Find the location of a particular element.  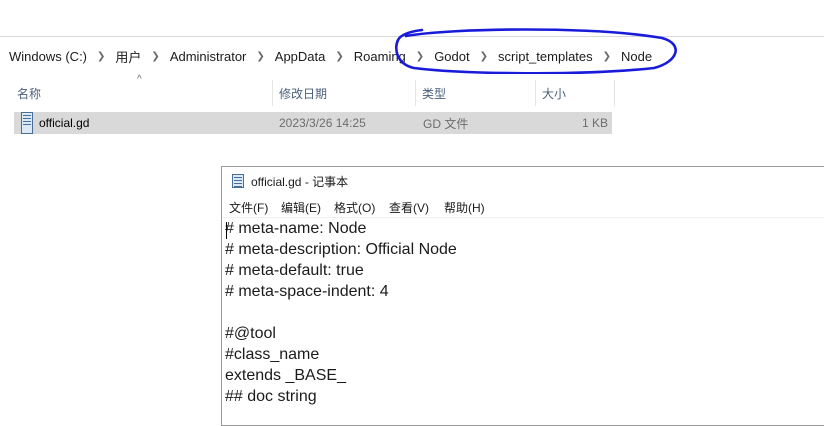

menu-file: 文件(F) is located at coordinates (248, 207).